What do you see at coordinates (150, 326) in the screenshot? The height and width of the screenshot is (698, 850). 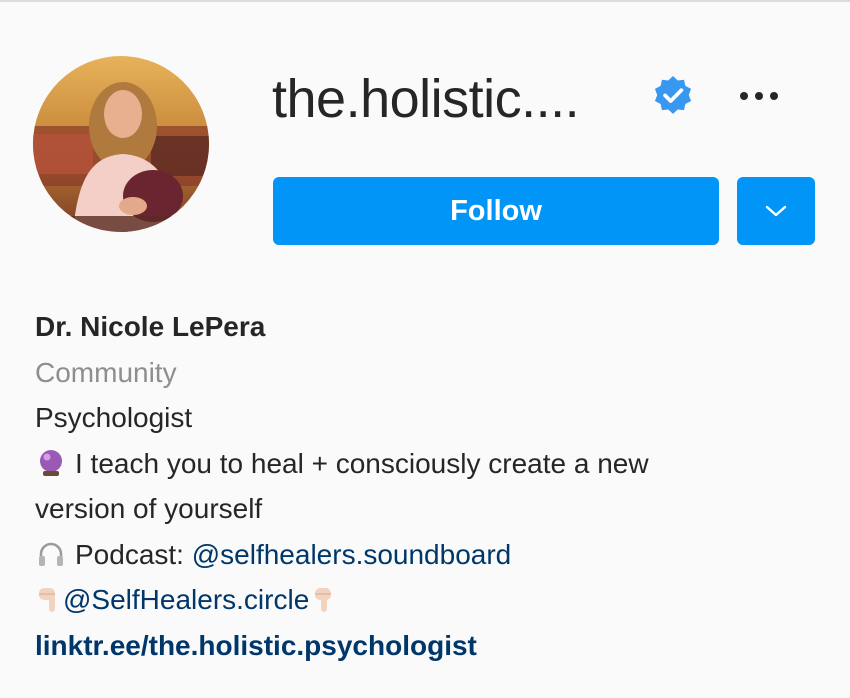 I see `full-name: Dr. Nicole LePera` at bounding box center [150, 326].